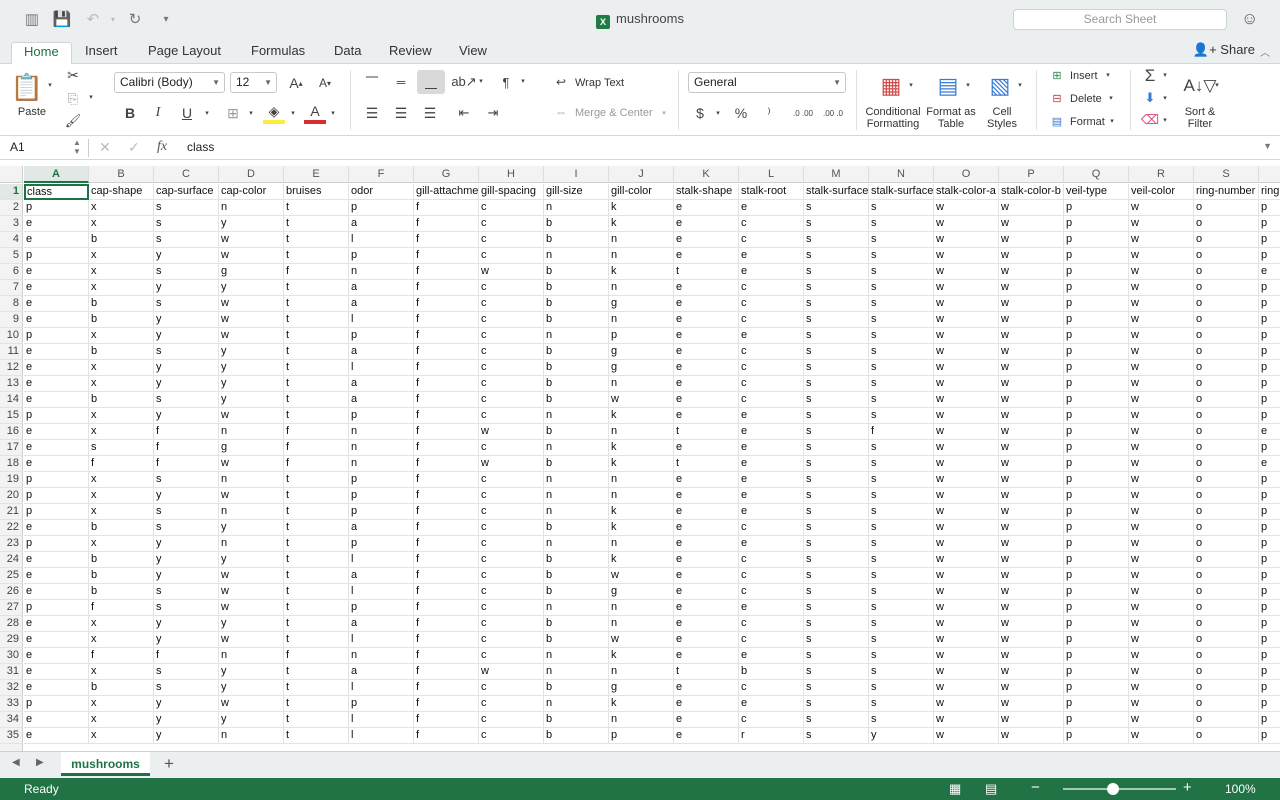 Image resolution: width=1280 pixels, height=800 pixels. What do you see at coordinates (11, 192) in the screenshot?
I see `row-header: 1` at bounding box center [11, 192].